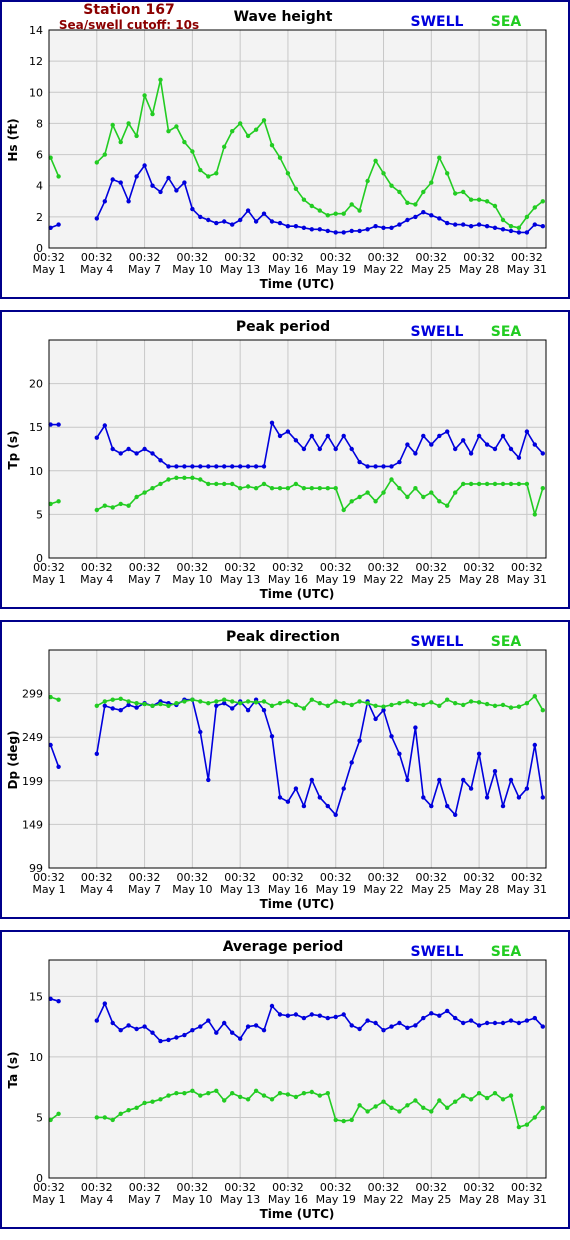  What do you see at coordinates (192, 269) in the screenshot?
I see `x-tick-date: May 10` at bounding box center [192, 269].